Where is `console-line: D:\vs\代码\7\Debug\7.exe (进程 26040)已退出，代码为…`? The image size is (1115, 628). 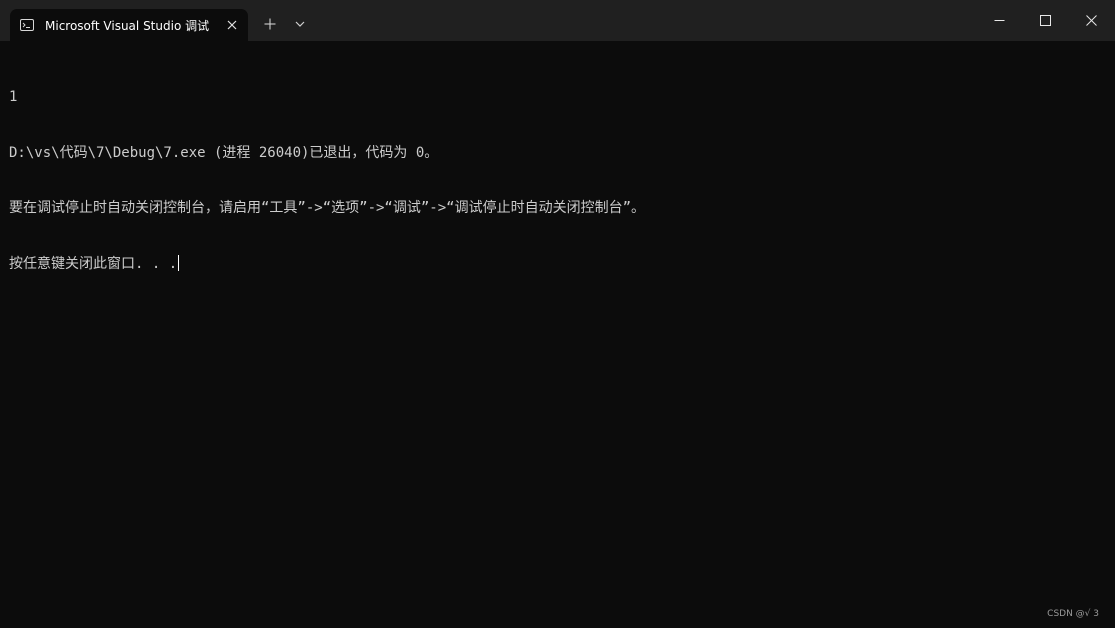
console-line: D:\vs\代码\7\Debug\7.exe (进程 26040)已退出，代码为… is located at coordinates (224, 152).